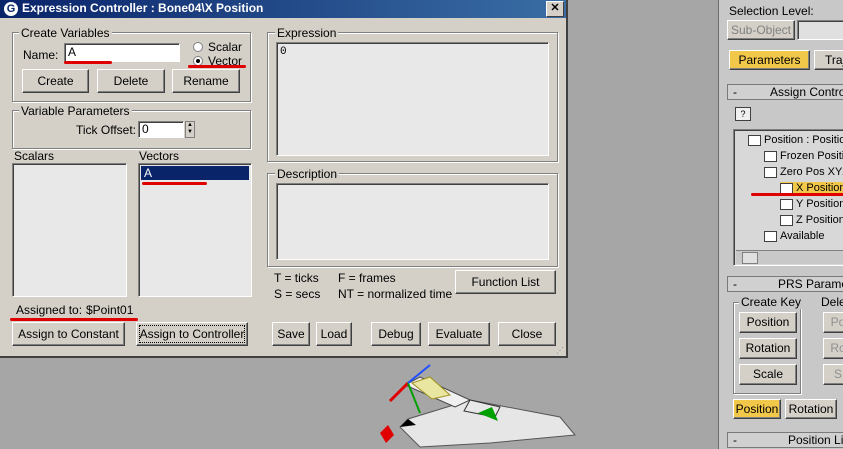  What do you see at coordinates (122, 52) in the screenshot?
I see `name-input: A` at bounding box center [122, 52].